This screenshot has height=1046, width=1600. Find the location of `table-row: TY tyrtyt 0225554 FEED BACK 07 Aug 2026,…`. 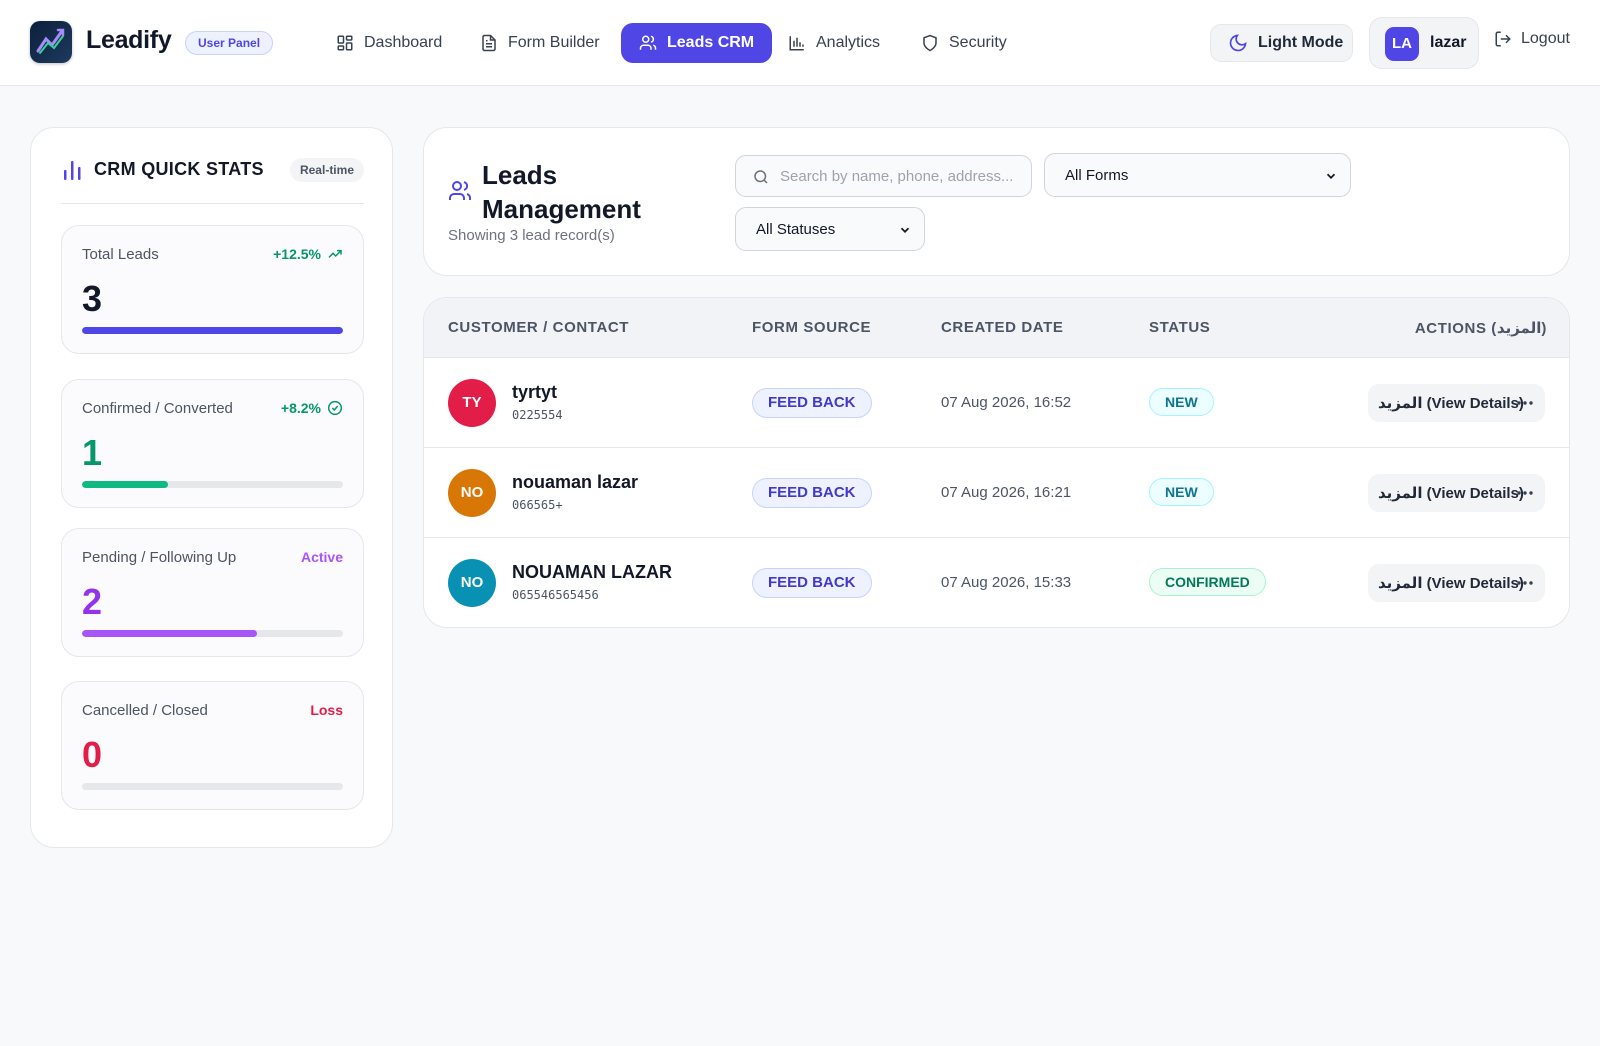

table-row: TY tyrtyt 0225554 FEED BACK 07 Aug 2026,… is located at coordinates (996, 403).